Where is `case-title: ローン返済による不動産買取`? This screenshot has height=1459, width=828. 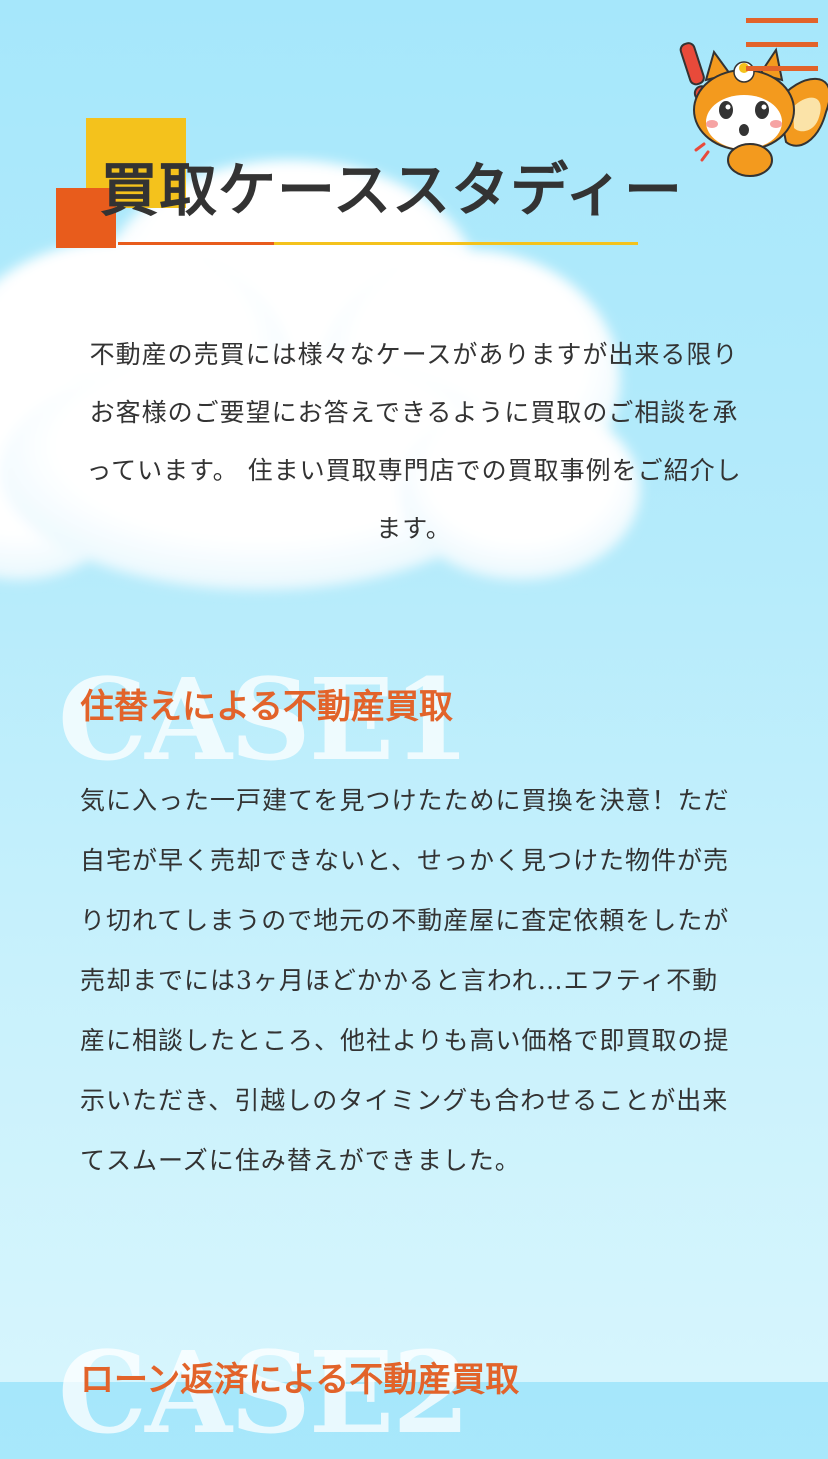
case-title: ローン返済による不動産買取 is located at coordinates (300, 1380).